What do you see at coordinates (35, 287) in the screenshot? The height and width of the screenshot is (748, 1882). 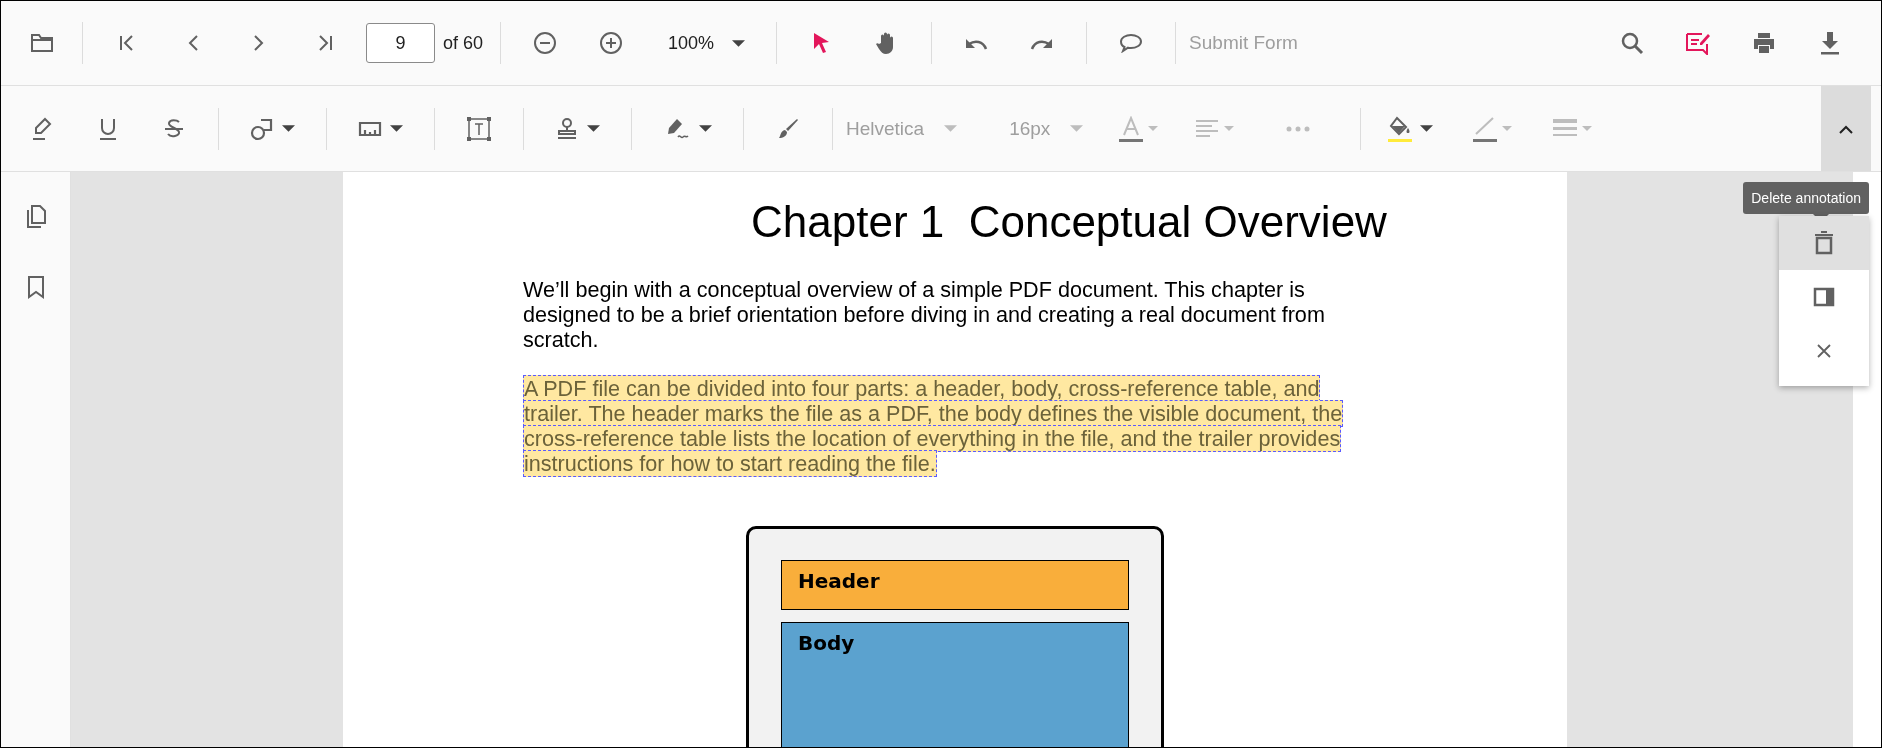 I see `bookmark-icon` at bounding box center [35, 287].